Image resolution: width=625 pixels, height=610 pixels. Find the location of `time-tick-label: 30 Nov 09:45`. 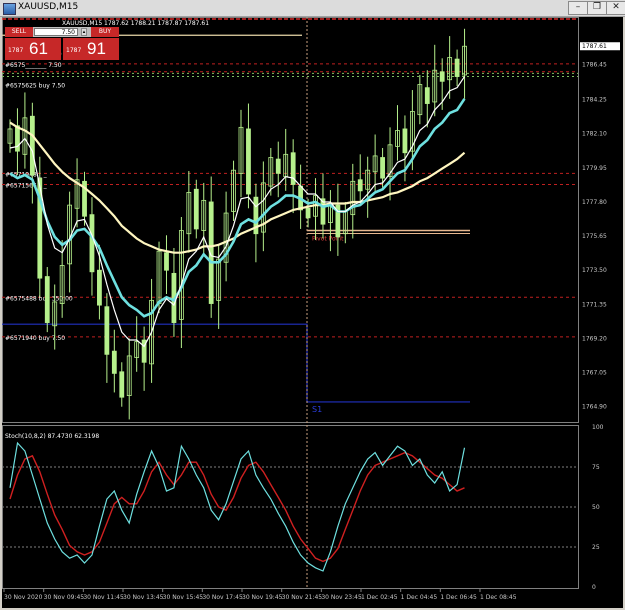

time-tick-label: 30 Nov 09:45 is located at coordinates (64, 597).